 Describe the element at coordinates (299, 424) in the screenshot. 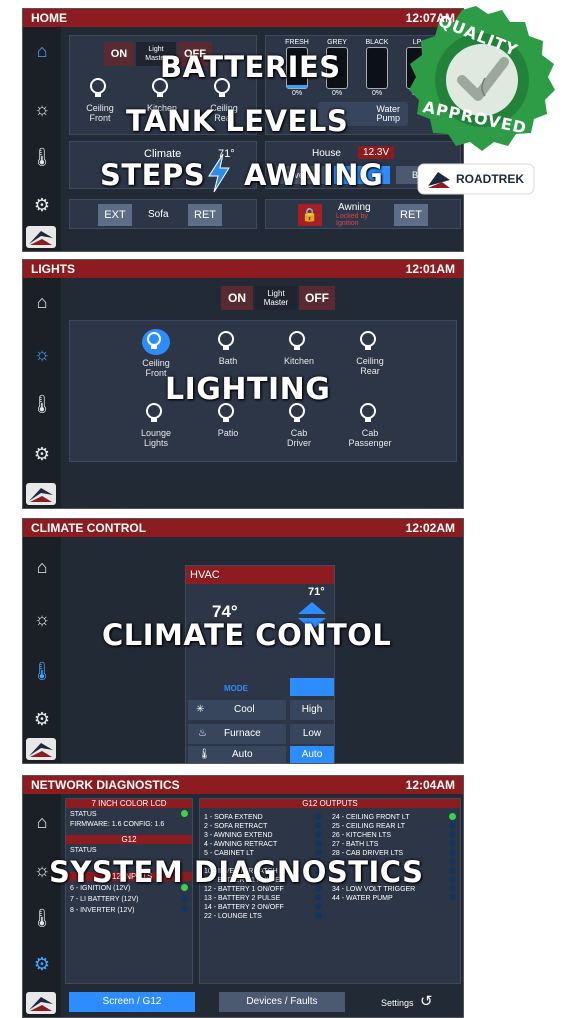

I see `light-cab-driver: Cab Driver` at that location.